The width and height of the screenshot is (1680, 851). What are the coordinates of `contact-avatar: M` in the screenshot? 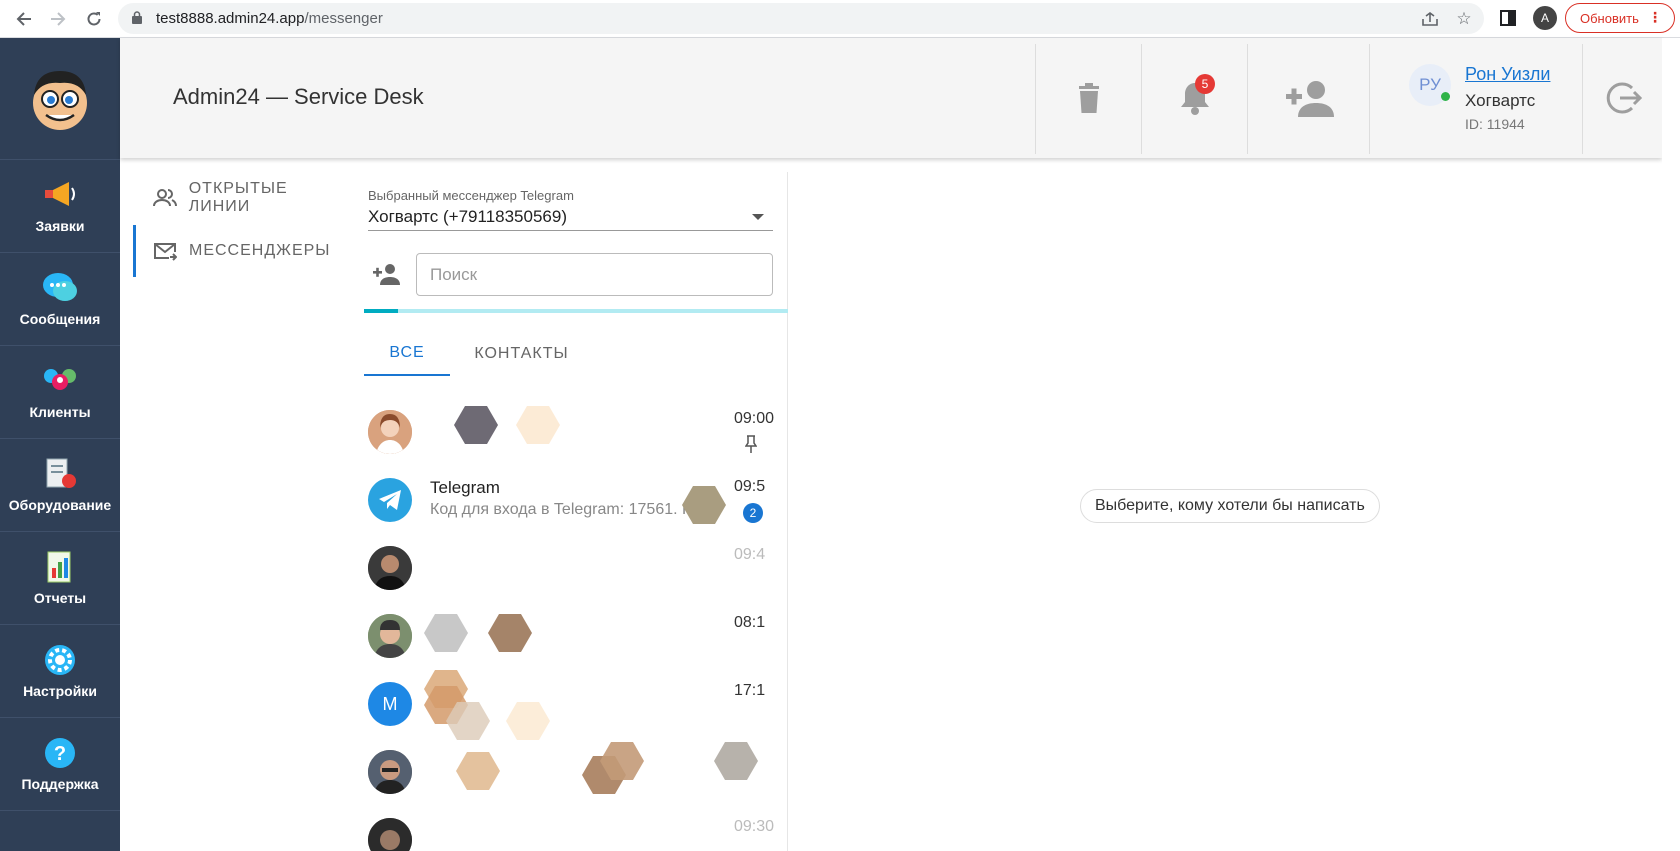 It's located at (390, 704).